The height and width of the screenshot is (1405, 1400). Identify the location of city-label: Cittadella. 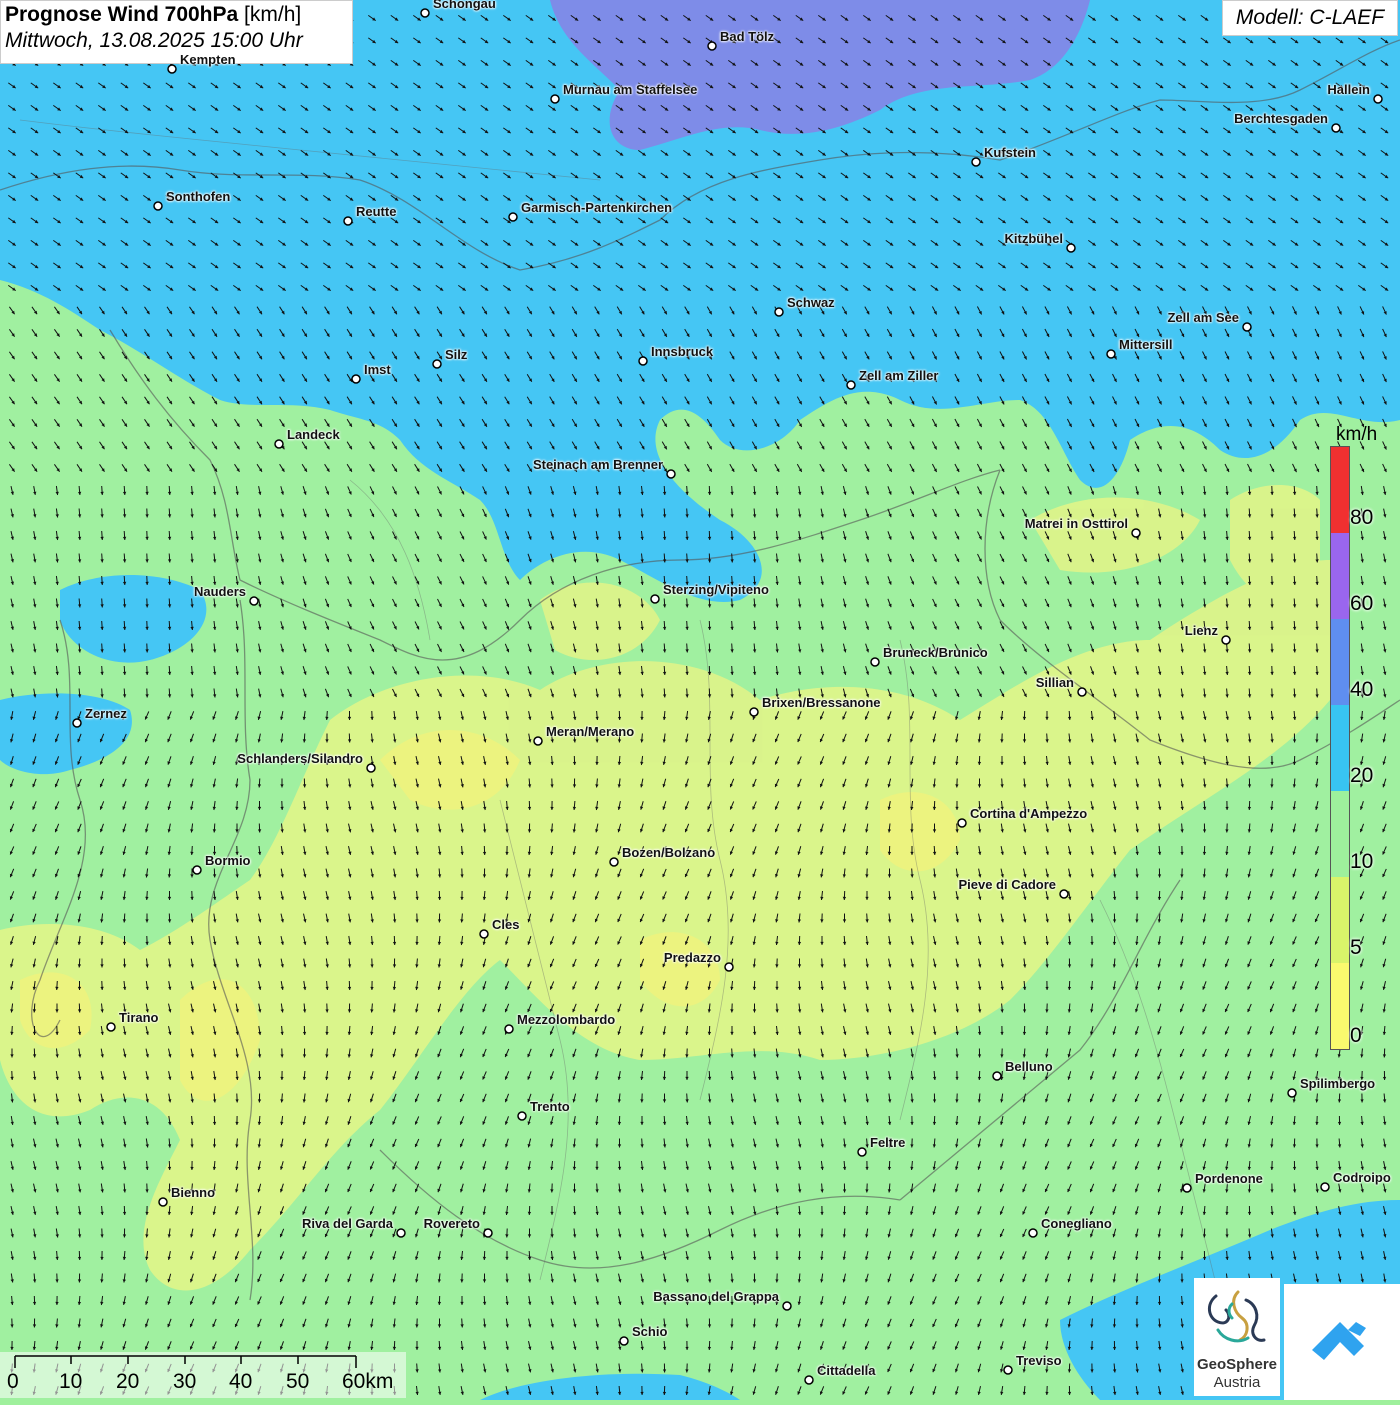
(846, 1370).